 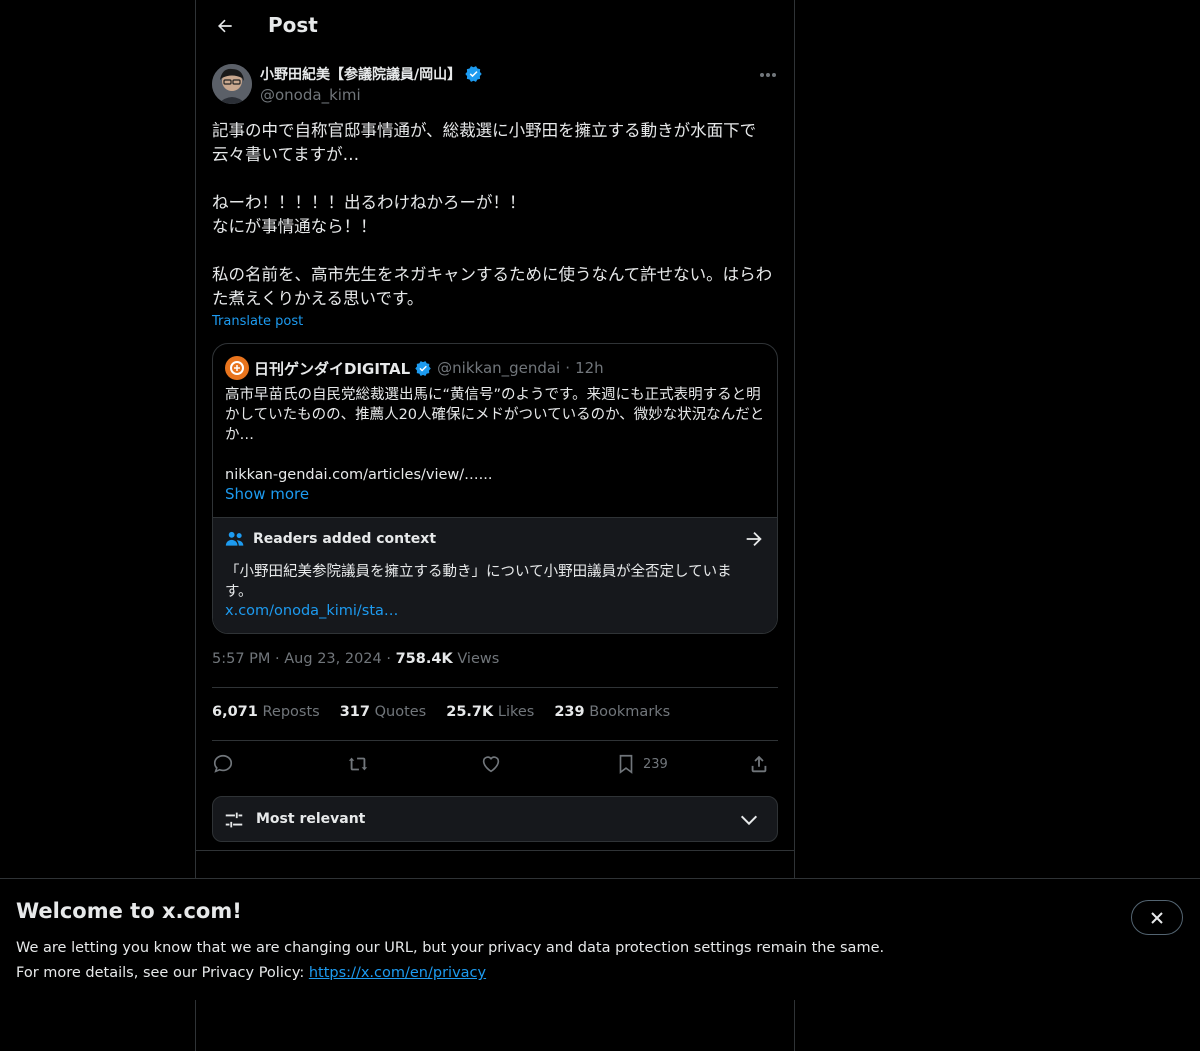 I want to click on close-banner-button, so click(x=1157, y=917).